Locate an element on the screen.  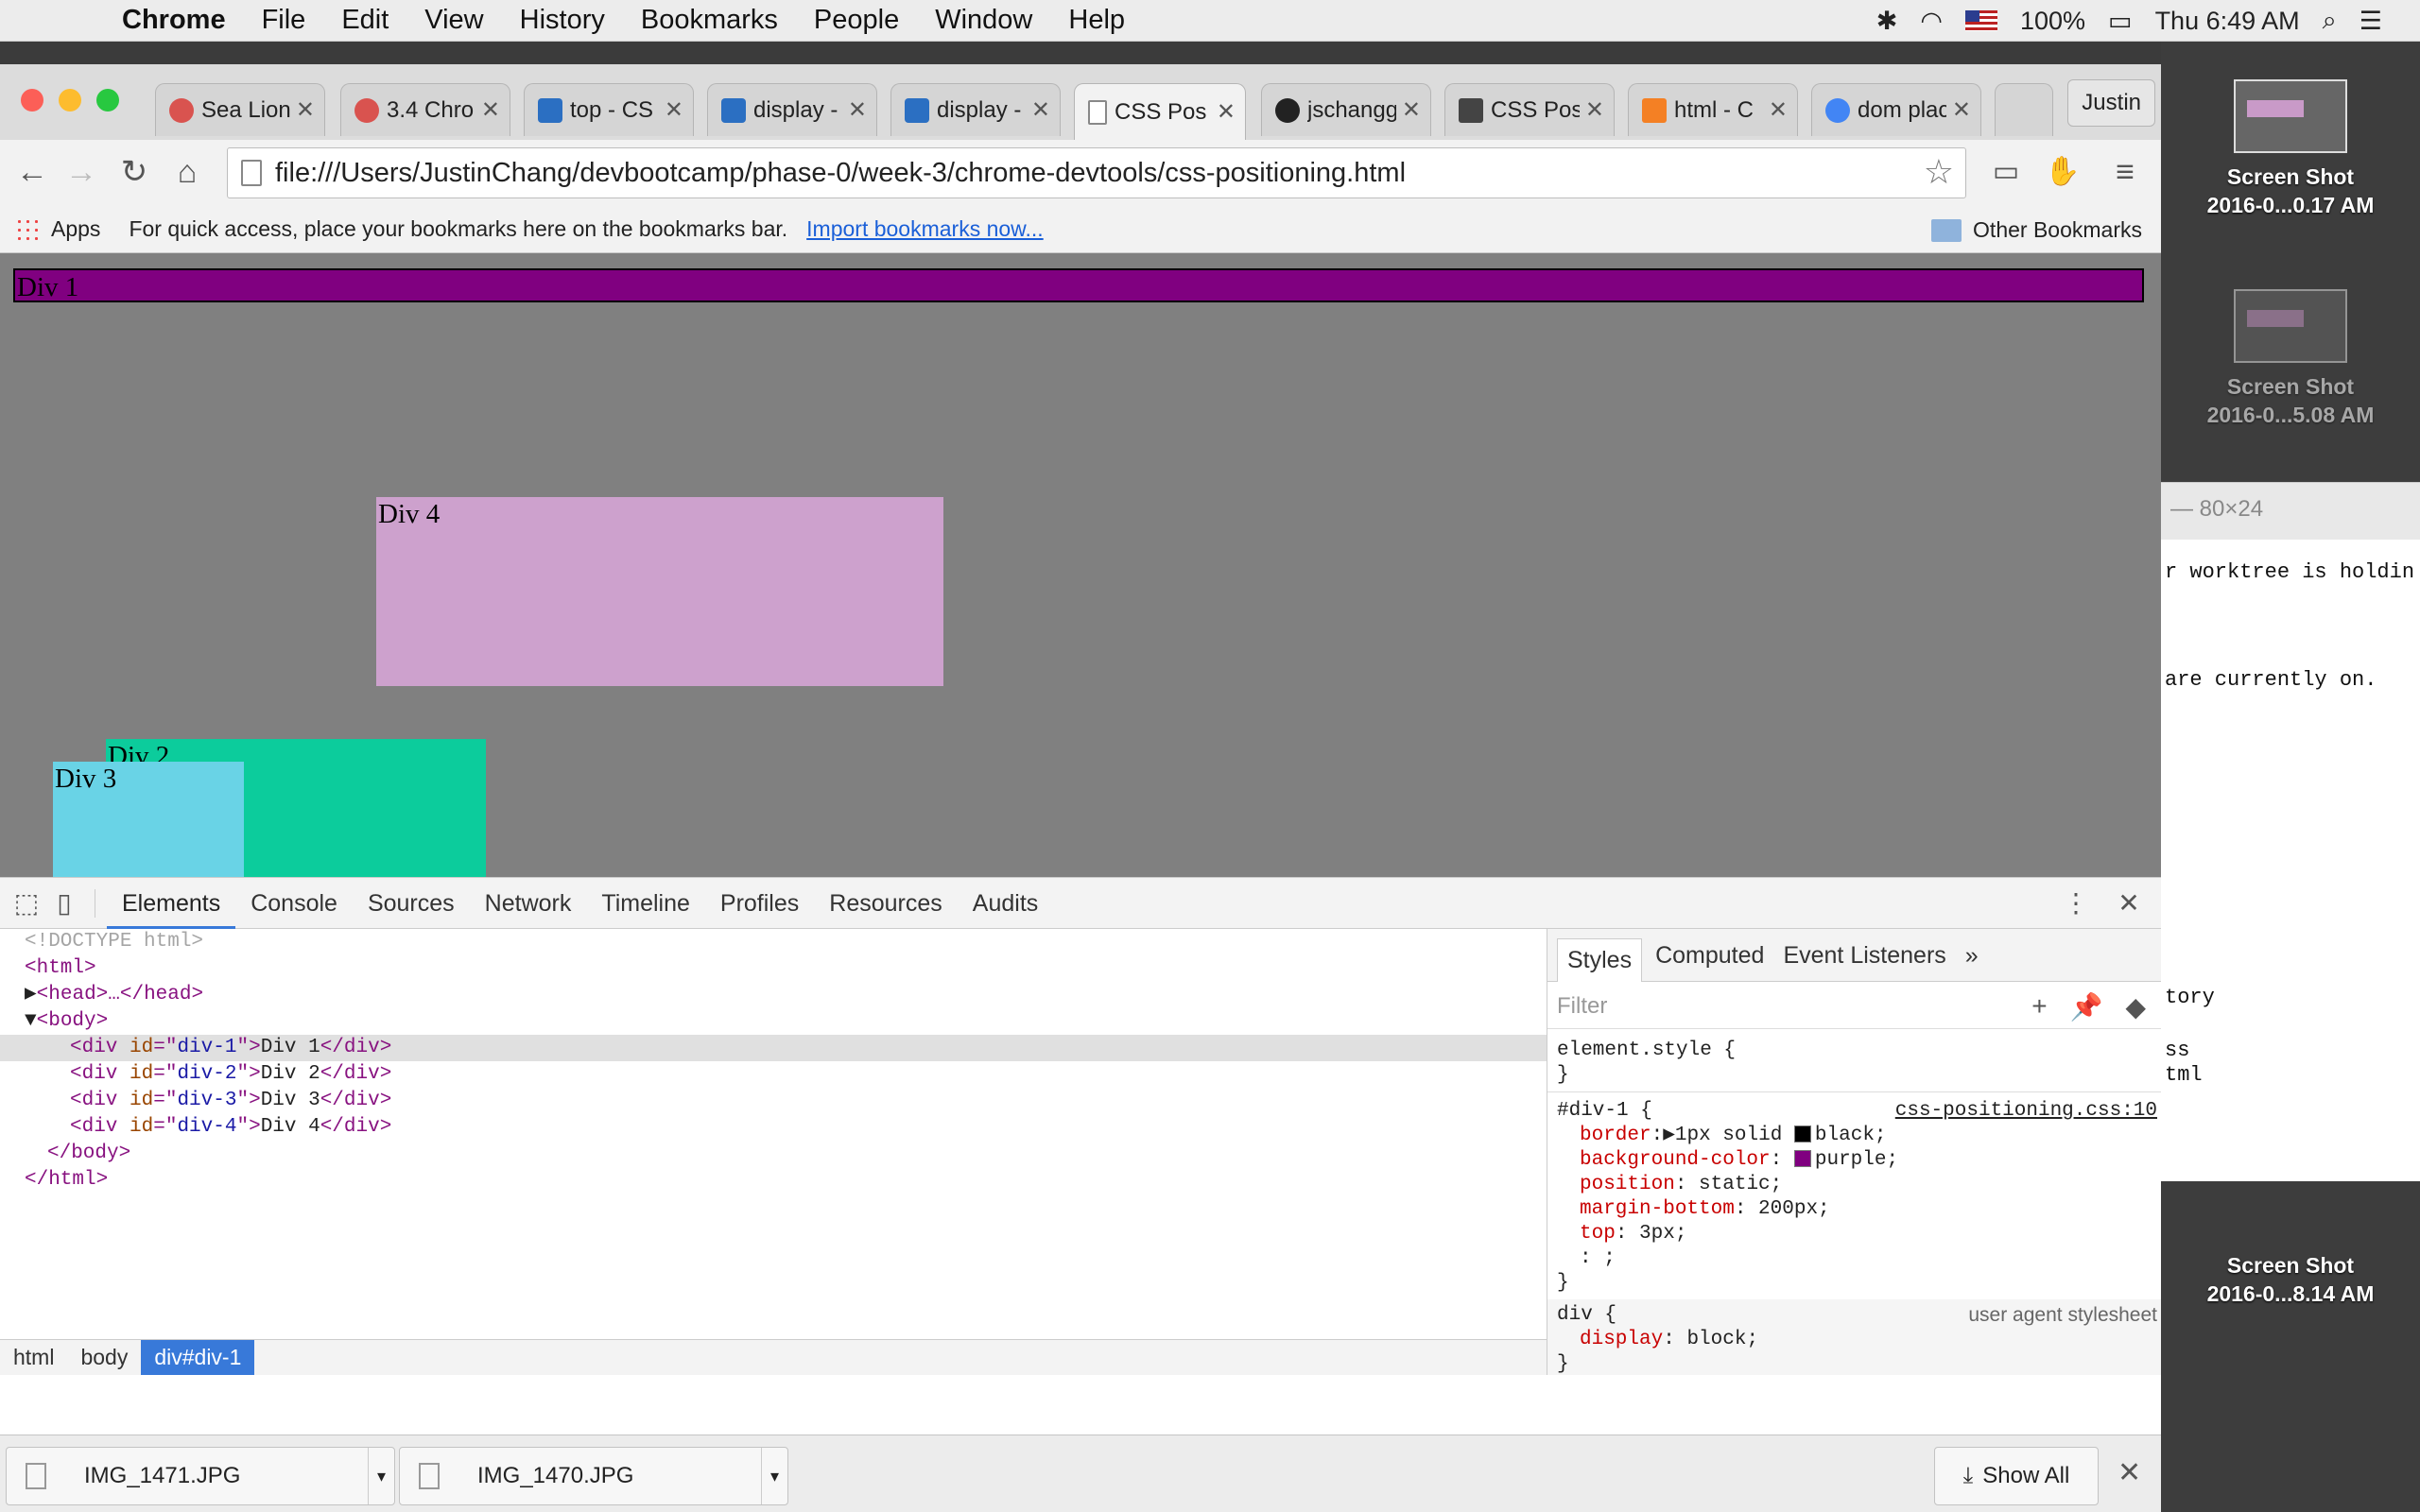
reload-icon: ↻ is located at coordinates (134, 172).